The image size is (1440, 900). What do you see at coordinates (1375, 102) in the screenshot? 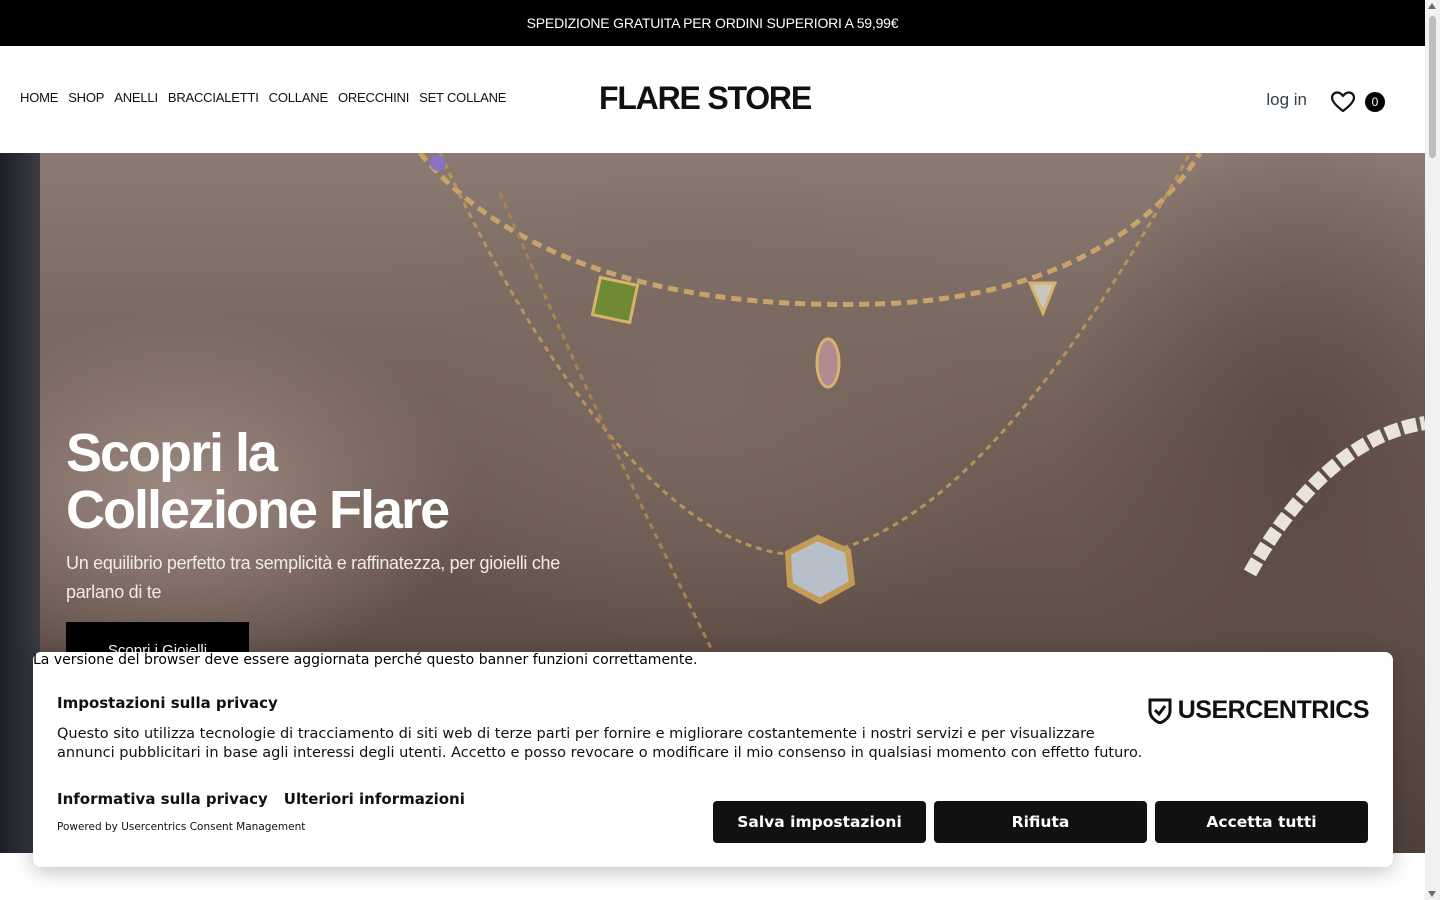
I see `cart-count-badge: 0` at bounding box center [1375, 102].